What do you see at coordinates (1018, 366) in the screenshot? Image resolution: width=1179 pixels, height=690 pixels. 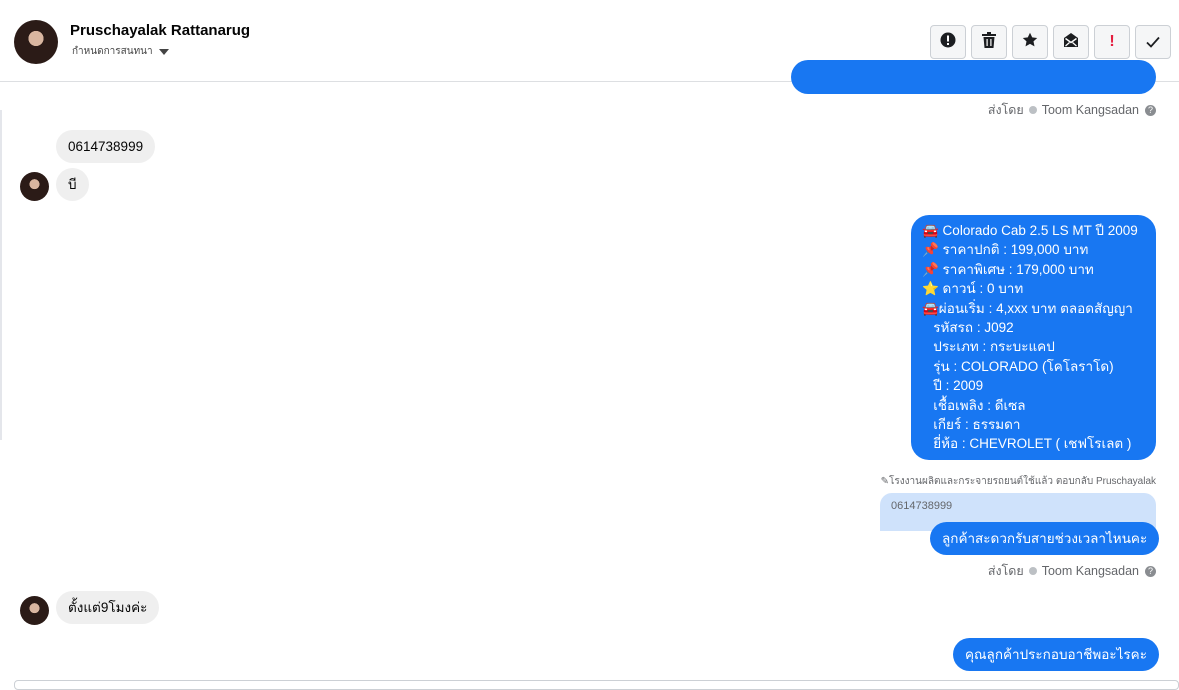 I see `car-listing-line: รุ่น : COLORADO (โคโลราโด)` at bounding box center [1018, 366].